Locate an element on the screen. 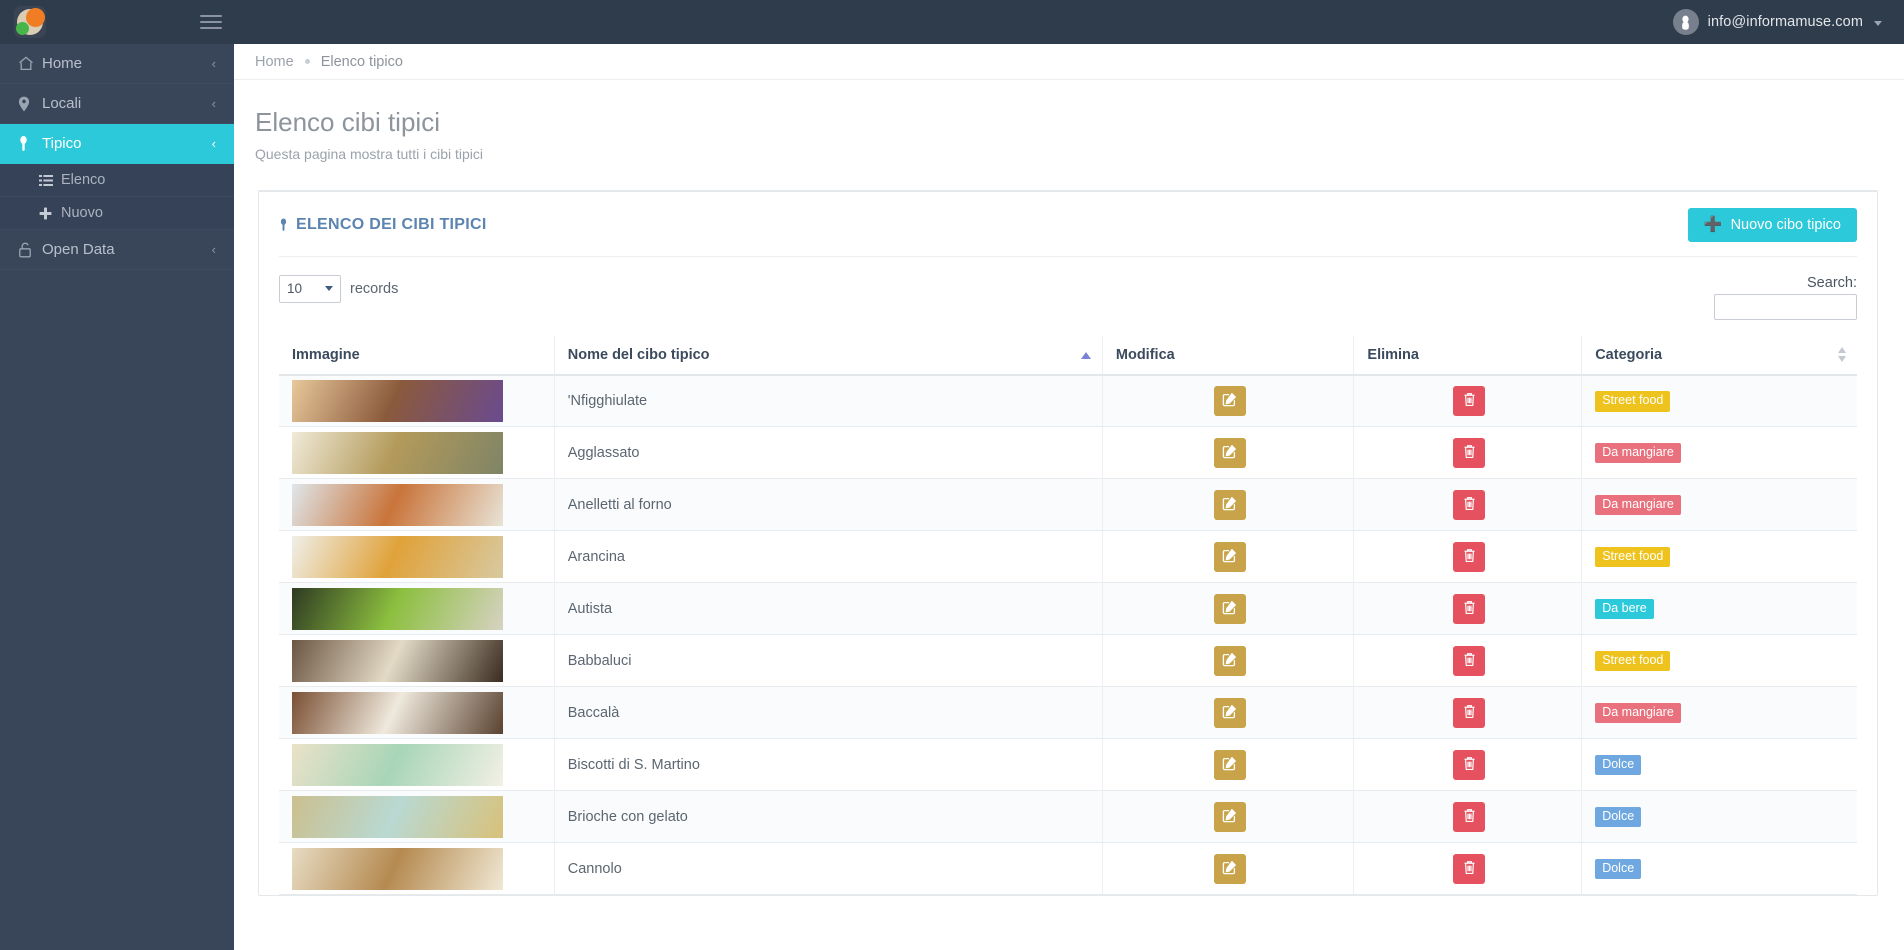 This screenshot has width=1904, height=950. cell-nome: Brioche con gelato is located at coordinates (828, 817).